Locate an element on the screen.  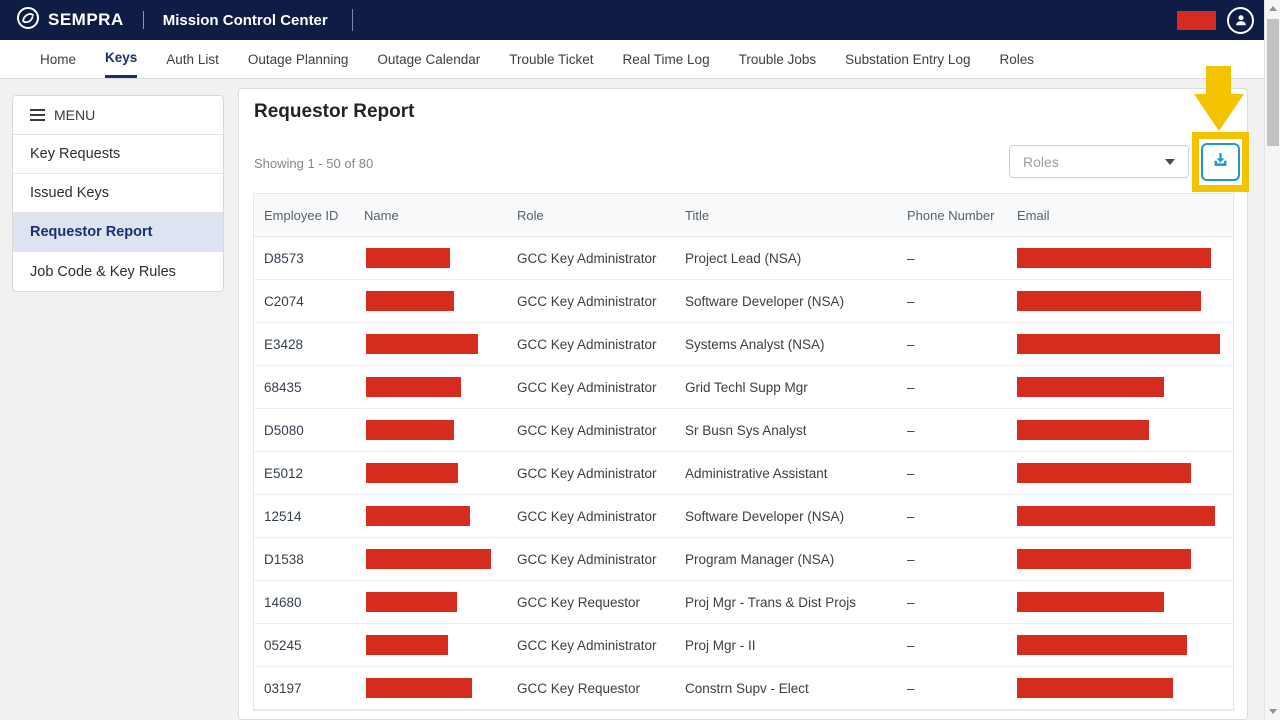
cell-title: Software Developer (NSA) is located at coordinates (765, 516).